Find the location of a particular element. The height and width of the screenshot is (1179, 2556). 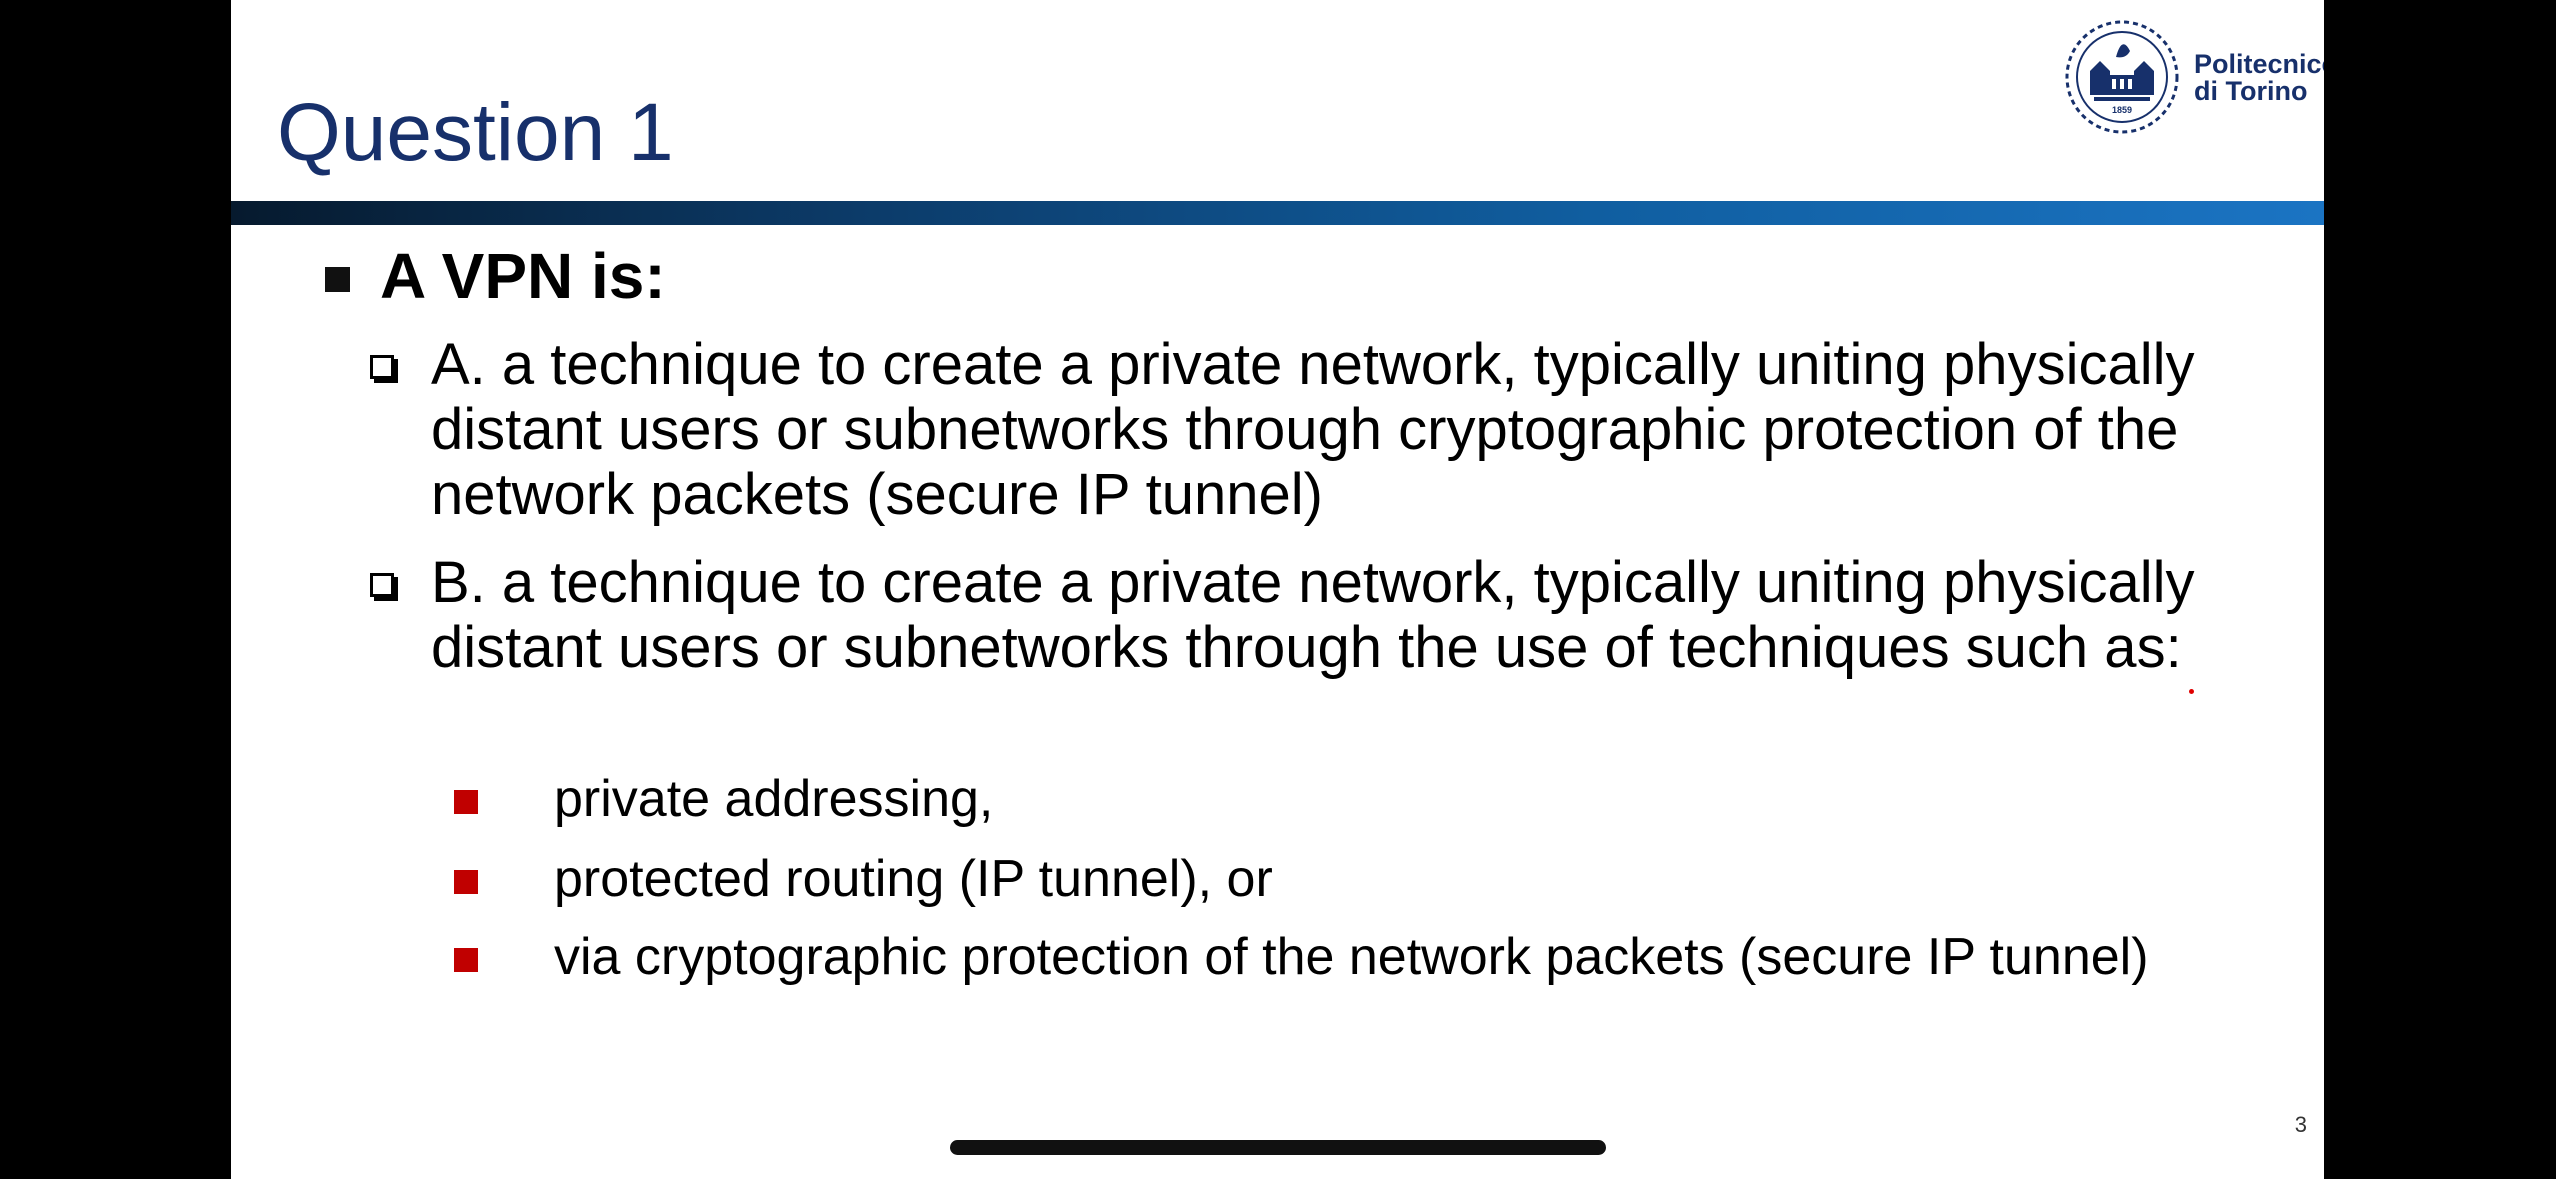

home-indicator-bar is located at coordinates (1278, 1147).